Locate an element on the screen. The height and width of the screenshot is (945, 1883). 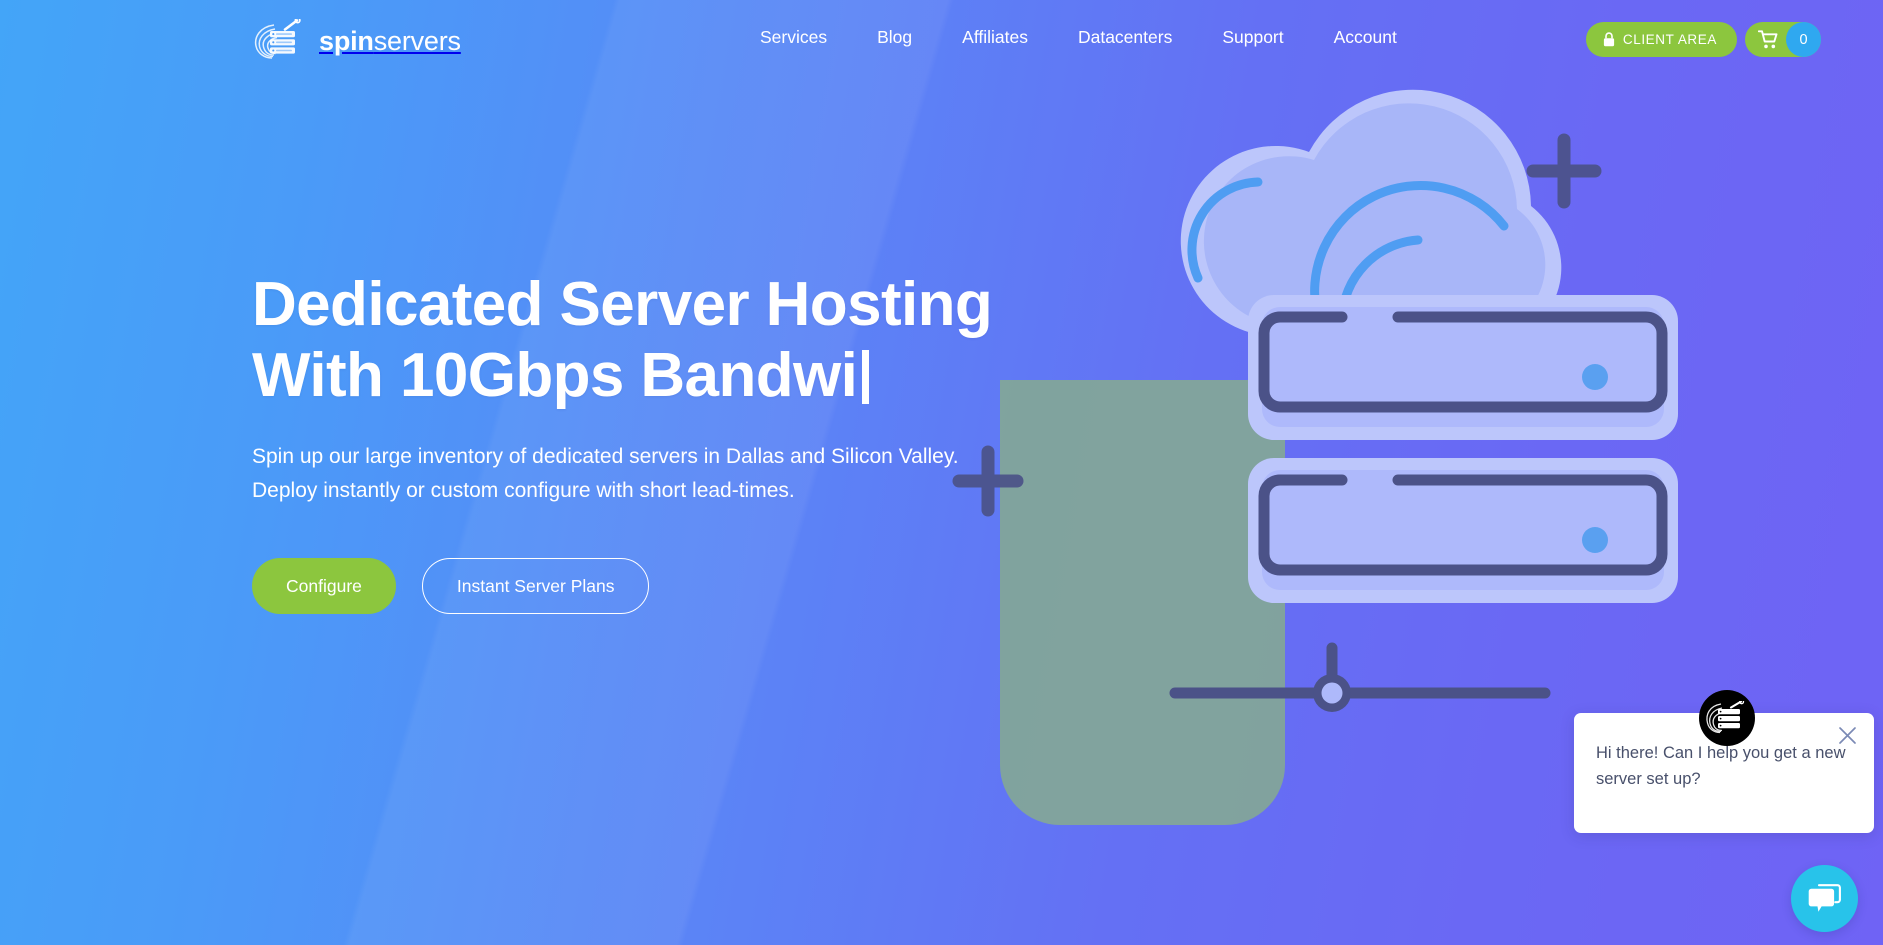
chat-bubbles-icon is located at coordinates (1824, 898).